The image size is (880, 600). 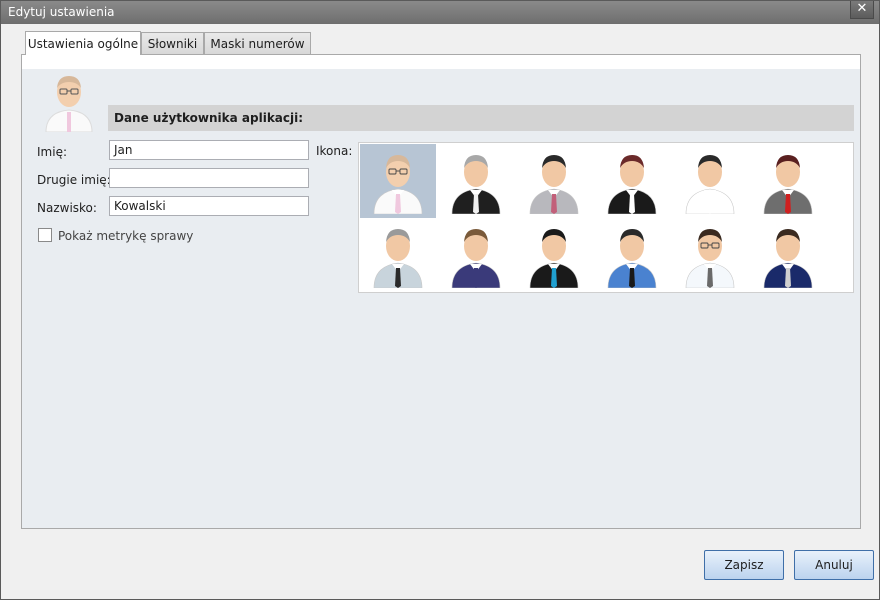 I want to click on icon-label: Ikona:, so click(x=334, y=151).